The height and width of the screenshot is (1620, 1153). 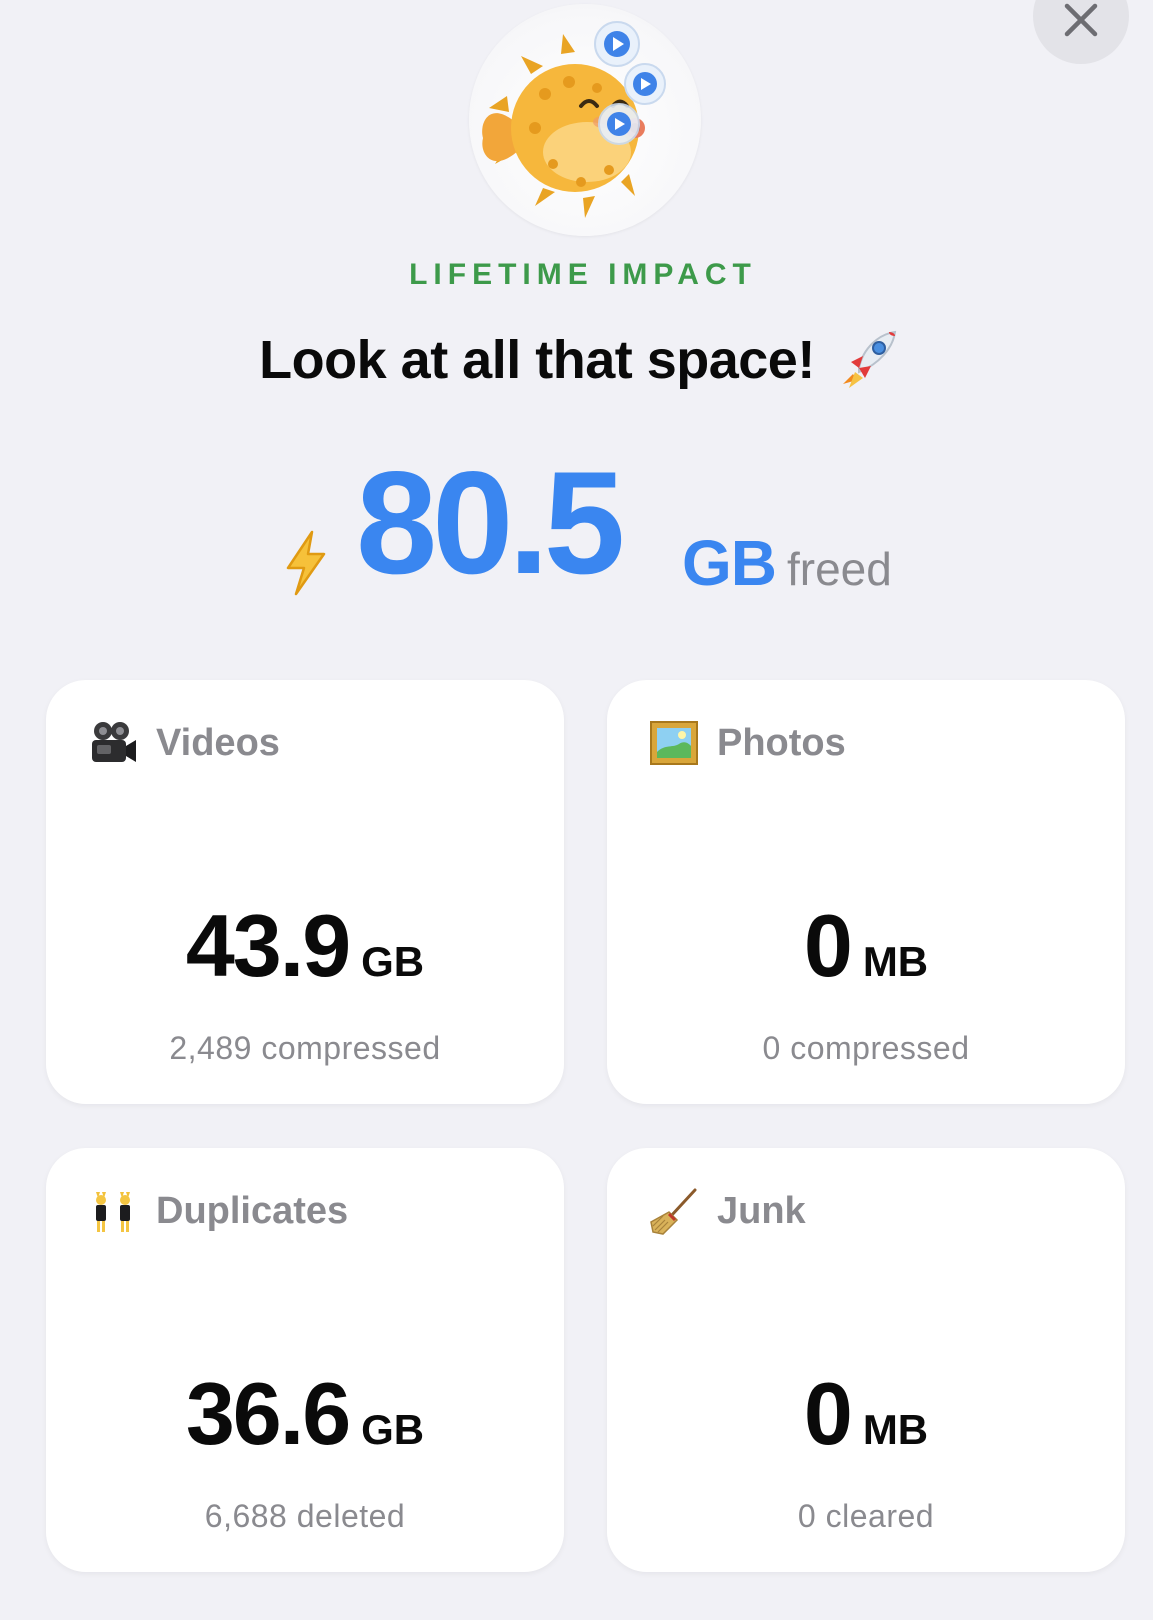 What do you see at coordinates (866, 1048) in the screenshot?
I see `card-subtitle: 0 compressed` at bounding box center [866, 1048].